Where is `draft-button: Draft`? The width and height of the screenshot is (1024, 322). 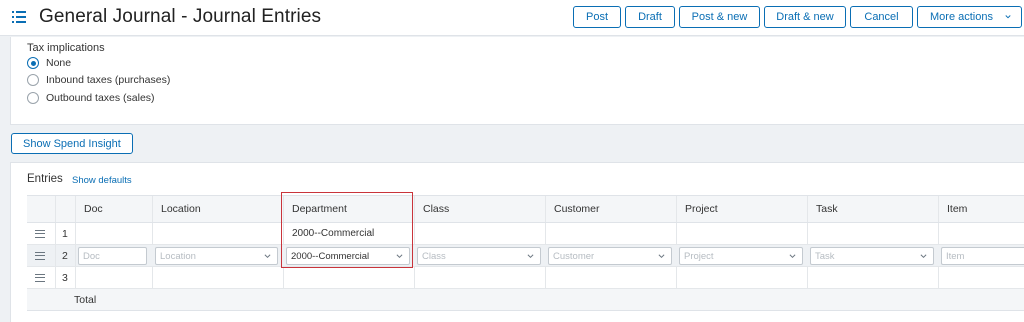
draft-button: Draft is located at coordinates (650, 17).